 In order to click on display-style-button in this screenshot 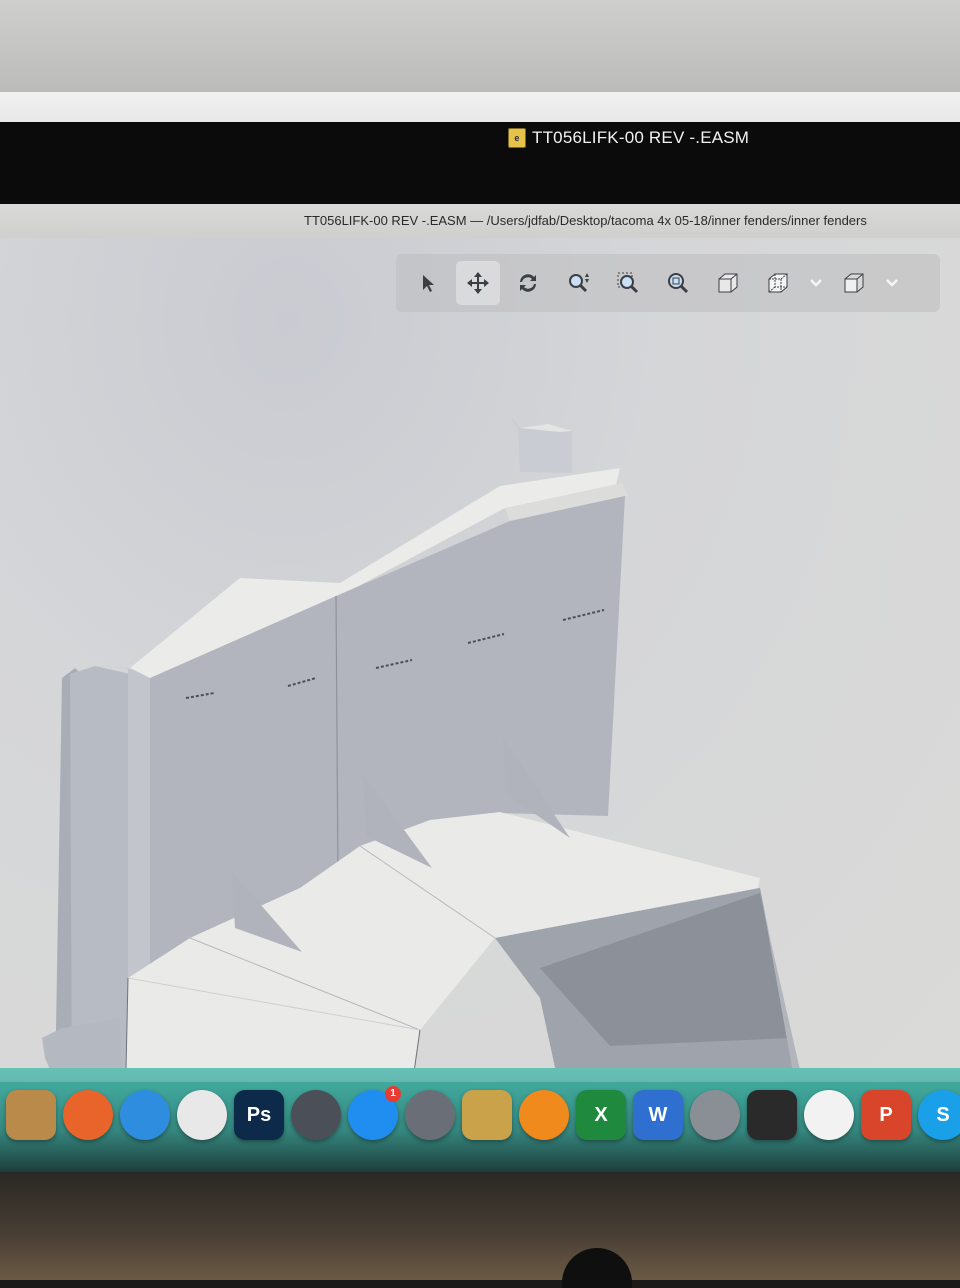, I will do `click(854, 283)`.